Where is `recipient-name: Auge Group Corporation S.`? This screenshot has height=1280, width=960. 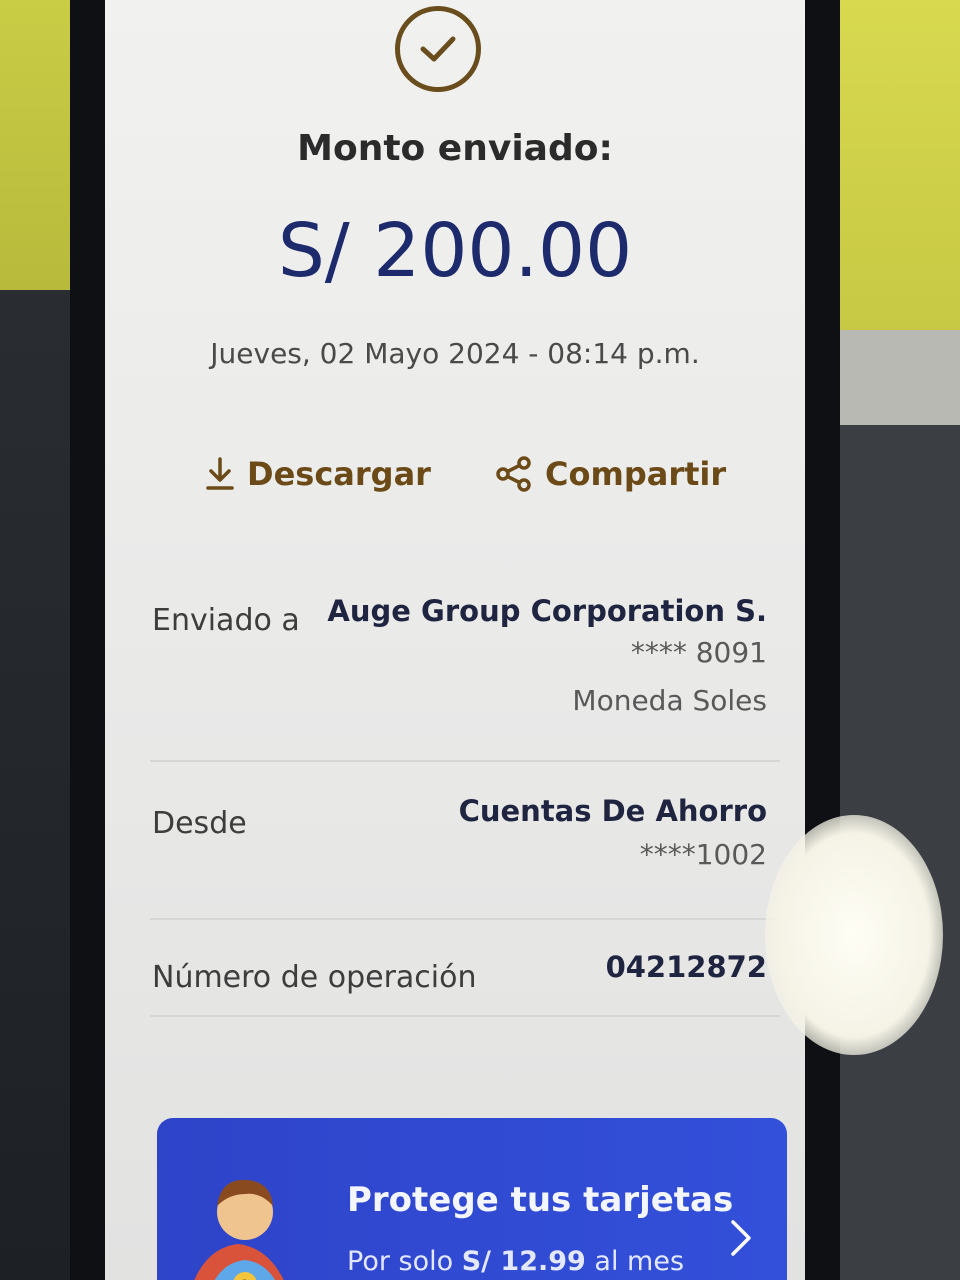
recipient-name: Auge Group Corporation S. is located at coordinates (547, 611).